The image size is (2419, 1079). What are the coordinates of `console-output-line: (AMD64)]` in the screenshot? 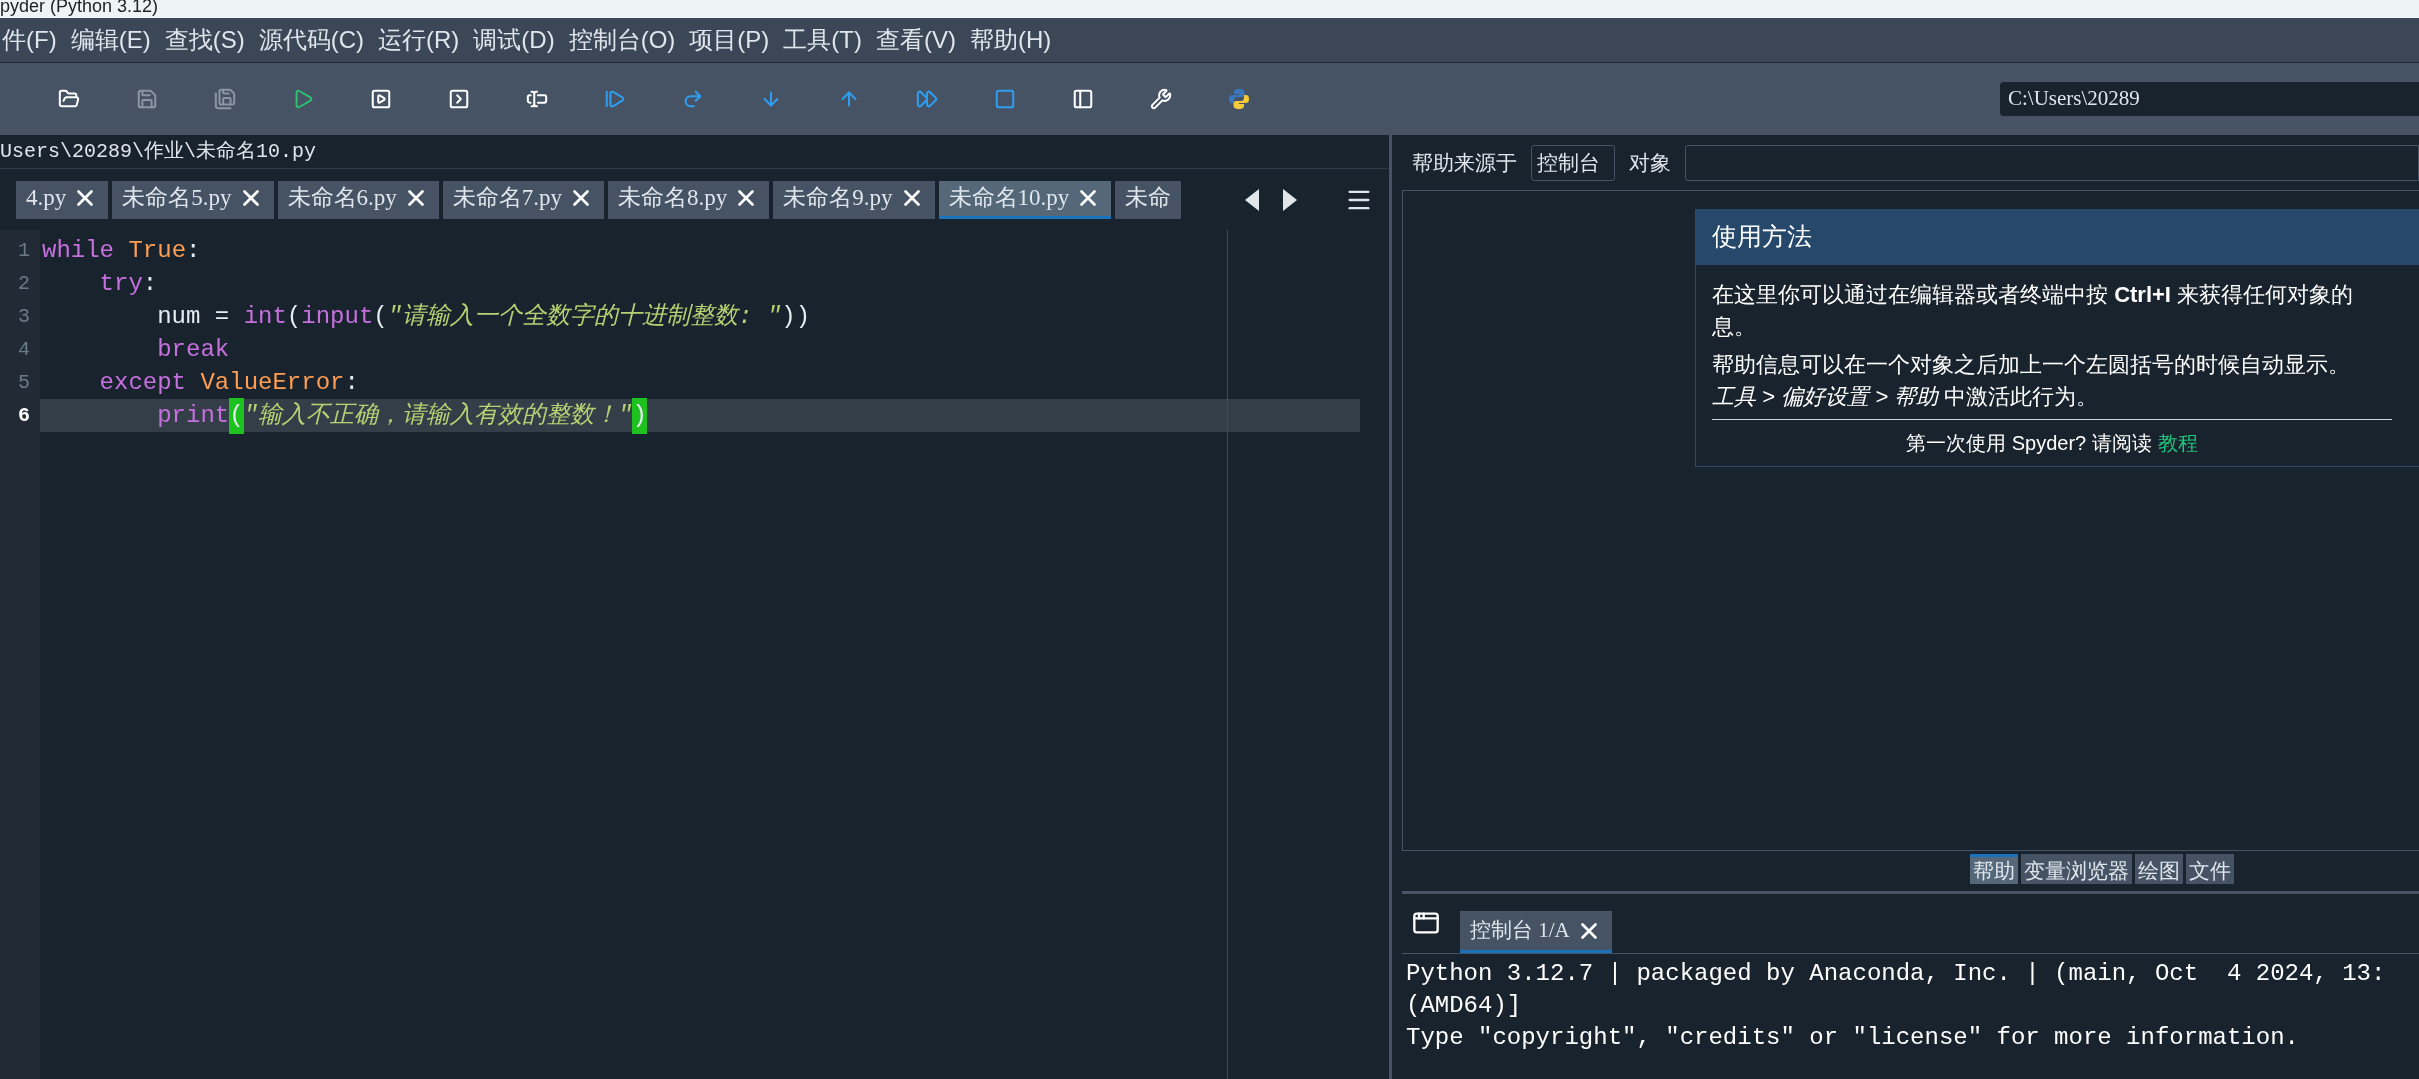 It's located at (1464, 1006).